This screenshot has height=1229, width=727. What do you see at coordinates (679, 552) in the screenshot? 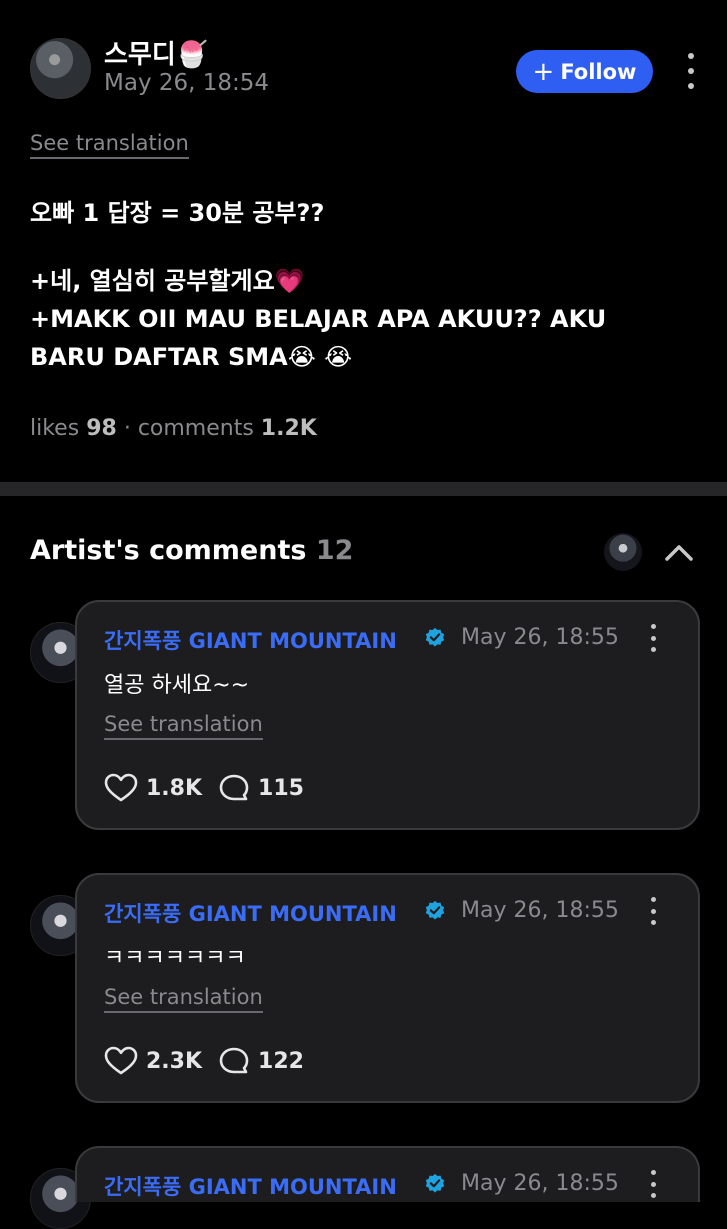
I see `chevron-up-icon` at bounding box center [679, 552].